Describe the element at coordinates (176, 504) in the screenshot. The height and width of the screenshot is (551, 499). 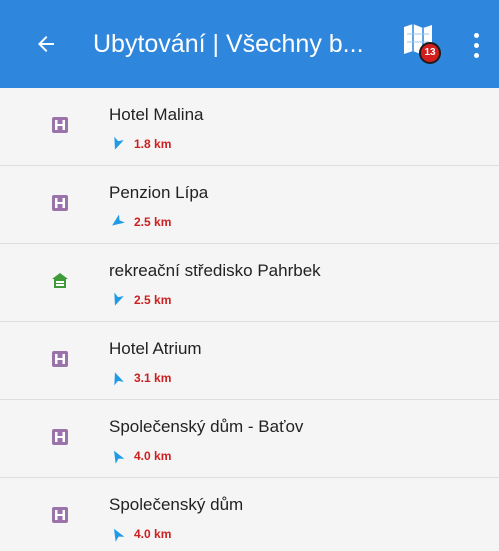
I see `place-name: Společenský dům` at that location.